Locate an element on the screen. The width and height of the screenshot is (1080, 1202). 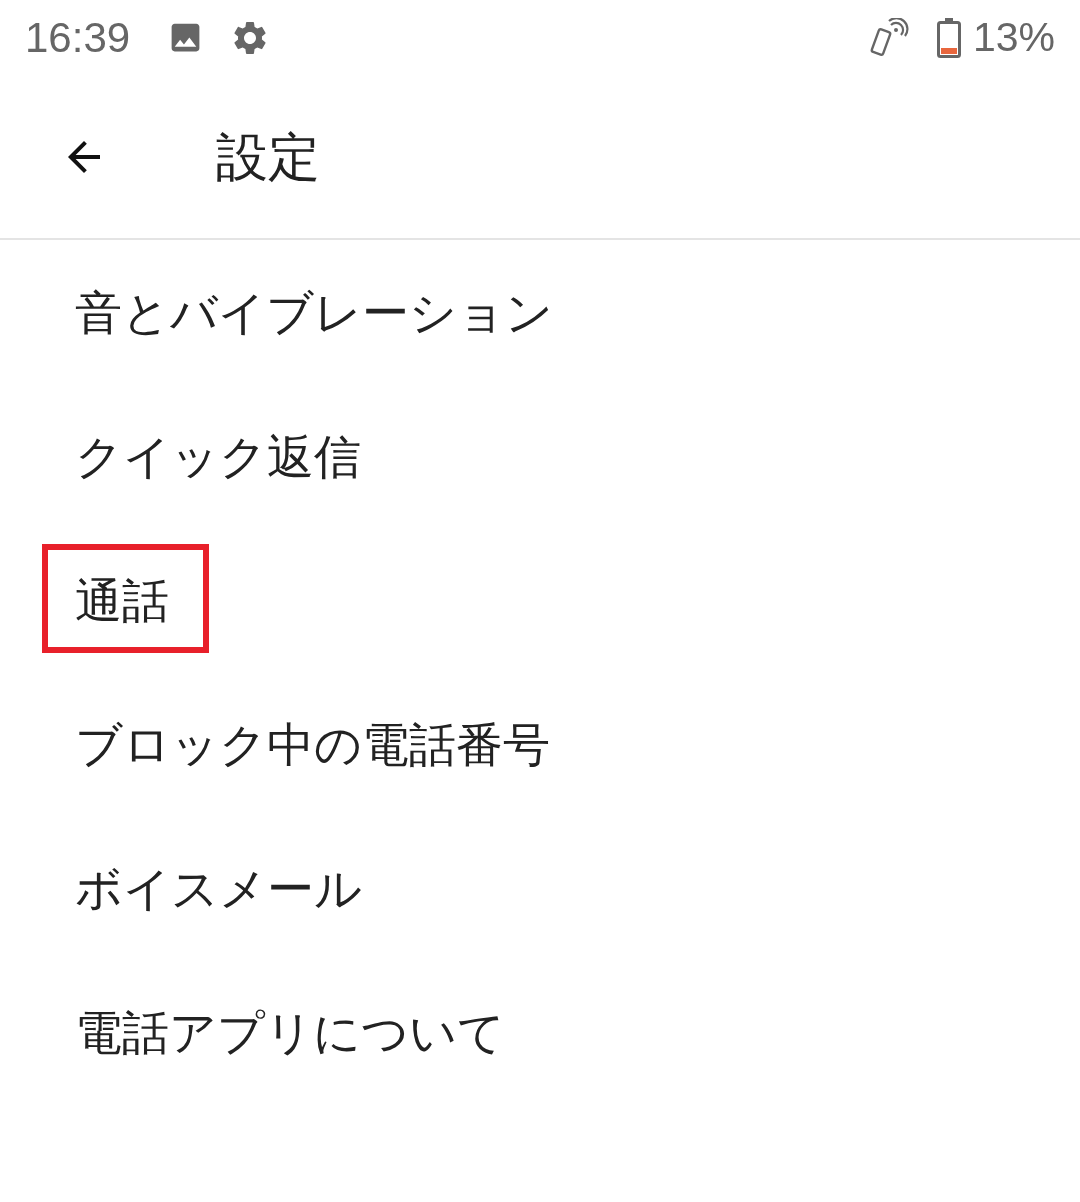
settings-menu-item: 電話アプリについて is located at coordinates (290, 1032).